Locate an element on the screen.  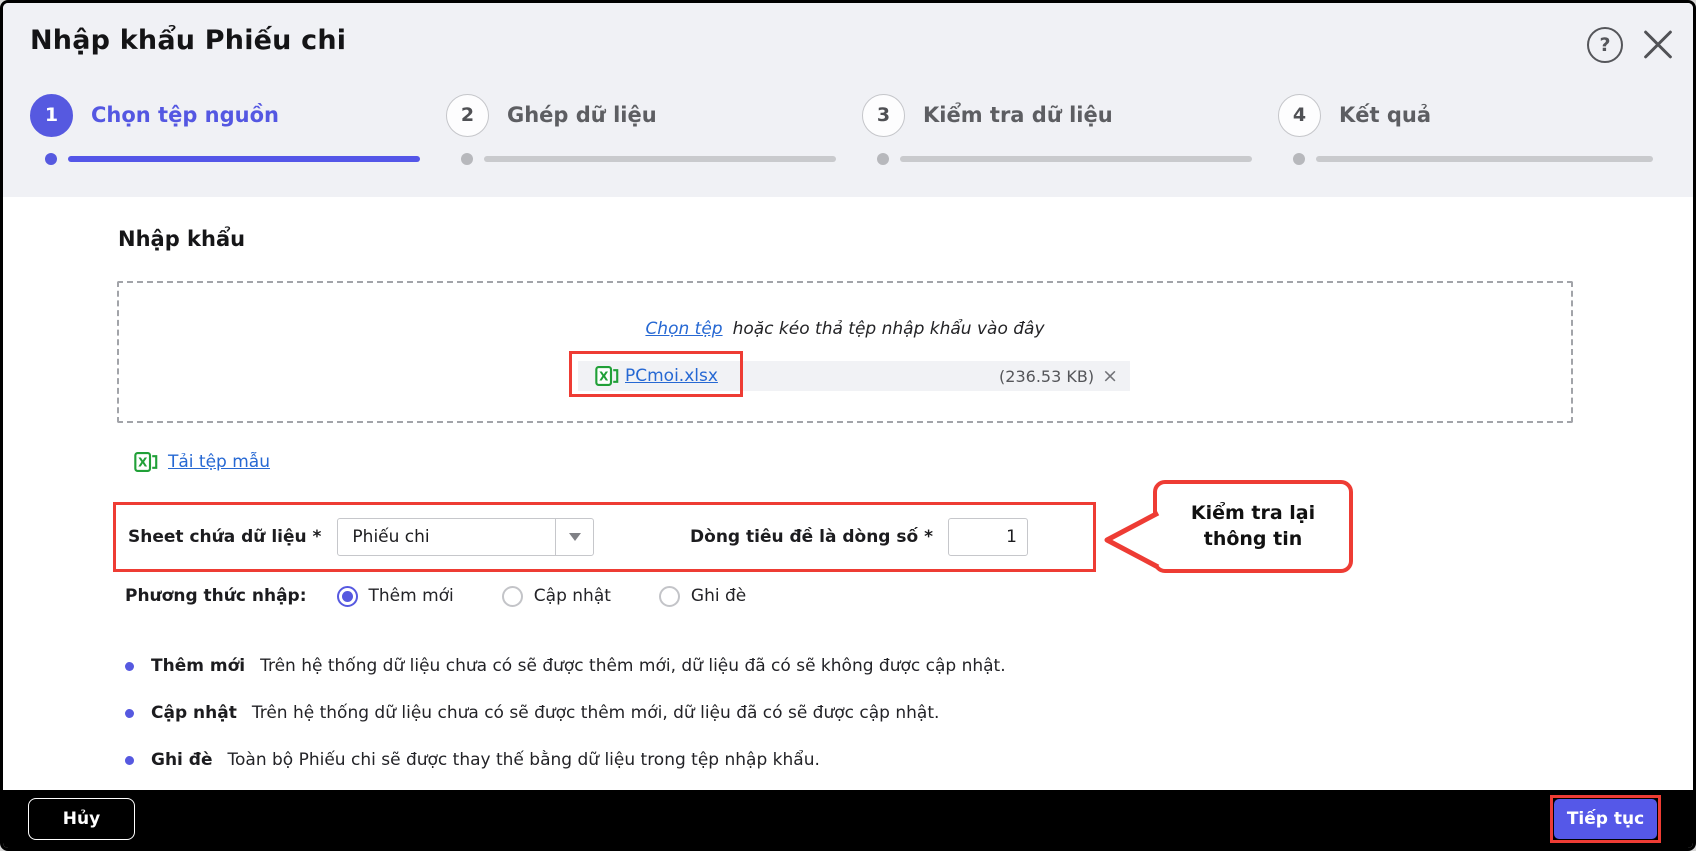
uploaded-file-row: X PCmoi.xlsx (236.53 KB) × is located at coordinates (854, 376).